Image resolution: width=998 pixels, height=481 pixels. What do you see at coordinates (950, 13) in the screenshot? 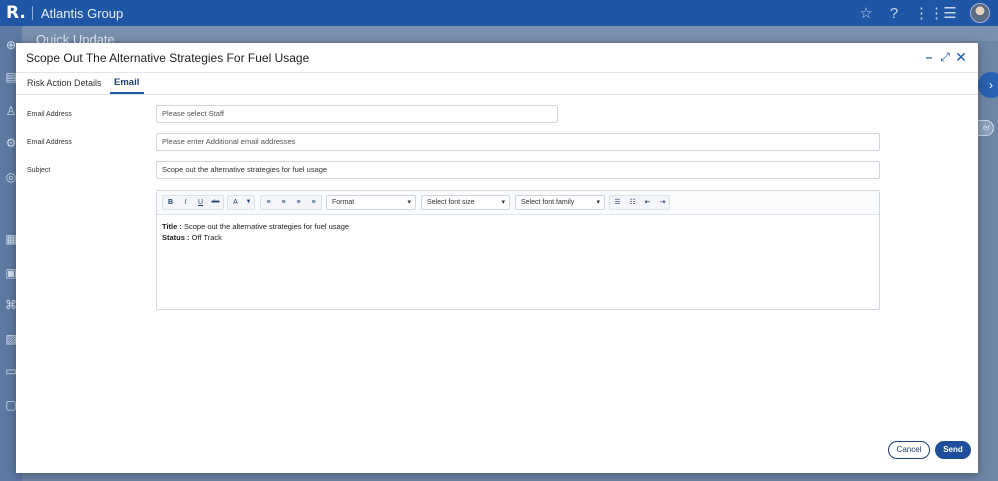
I see `menu-icon: ☰` at bounding box center [950, 13].